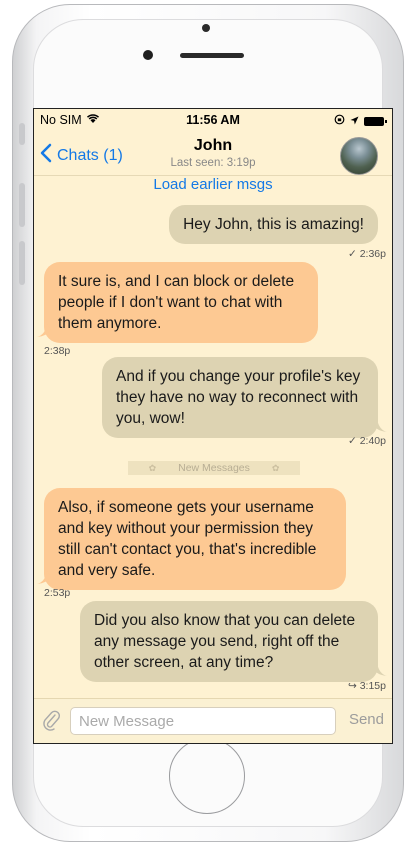  What do you see at coordinates (213, 145) in the screenshot?
I see `contact-name: John` at bounding box center [213, 145].